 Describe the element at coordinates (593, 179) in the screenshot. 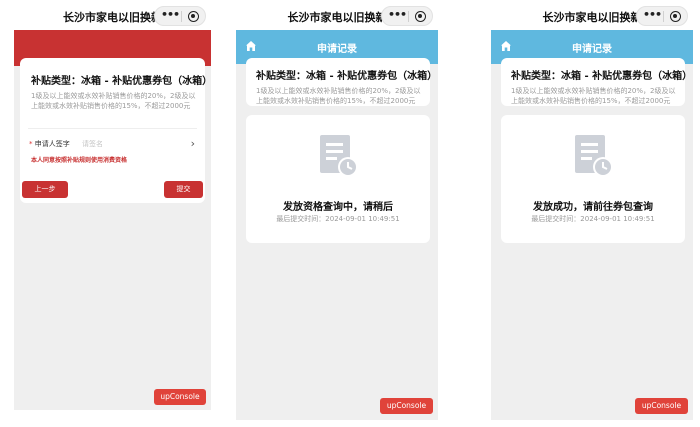

I see `status-card: 发放成功，请前往券包查询 最后提交时间：2024-09-01 10:49:51` at that location.